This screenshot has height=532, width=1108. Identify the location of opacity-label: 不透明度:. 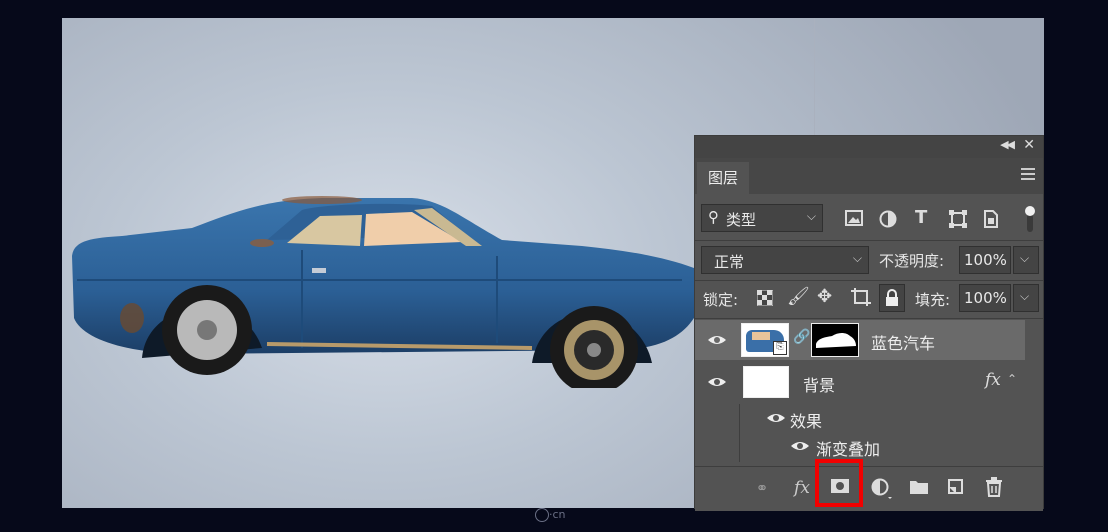
(912, 261).